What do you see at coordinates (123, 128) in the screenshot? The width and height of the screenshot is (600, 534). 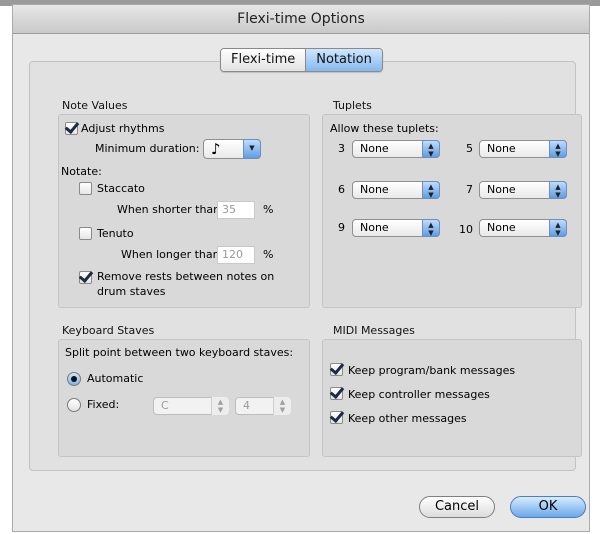 I see `adjust-rhythms-label: Adjust rhythms` at bounding box center [123, 128].